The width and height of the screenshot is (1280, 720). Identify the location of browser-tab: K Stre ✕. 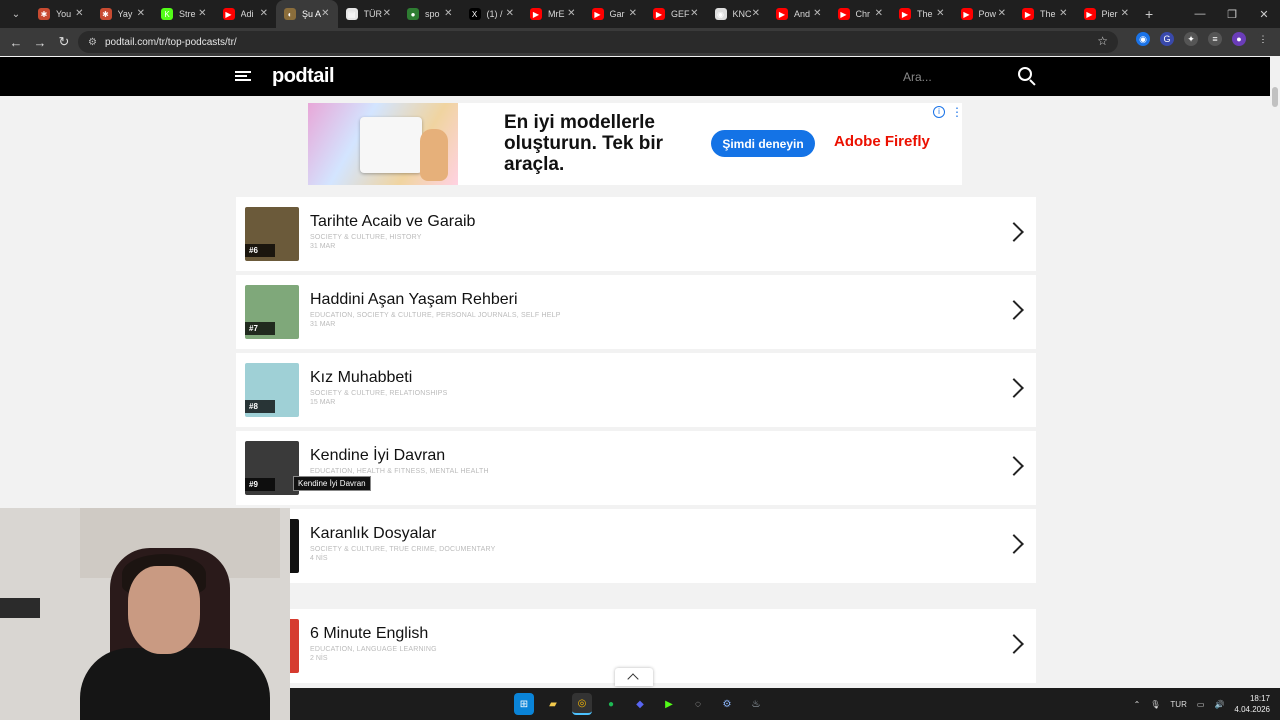
(184, 14).